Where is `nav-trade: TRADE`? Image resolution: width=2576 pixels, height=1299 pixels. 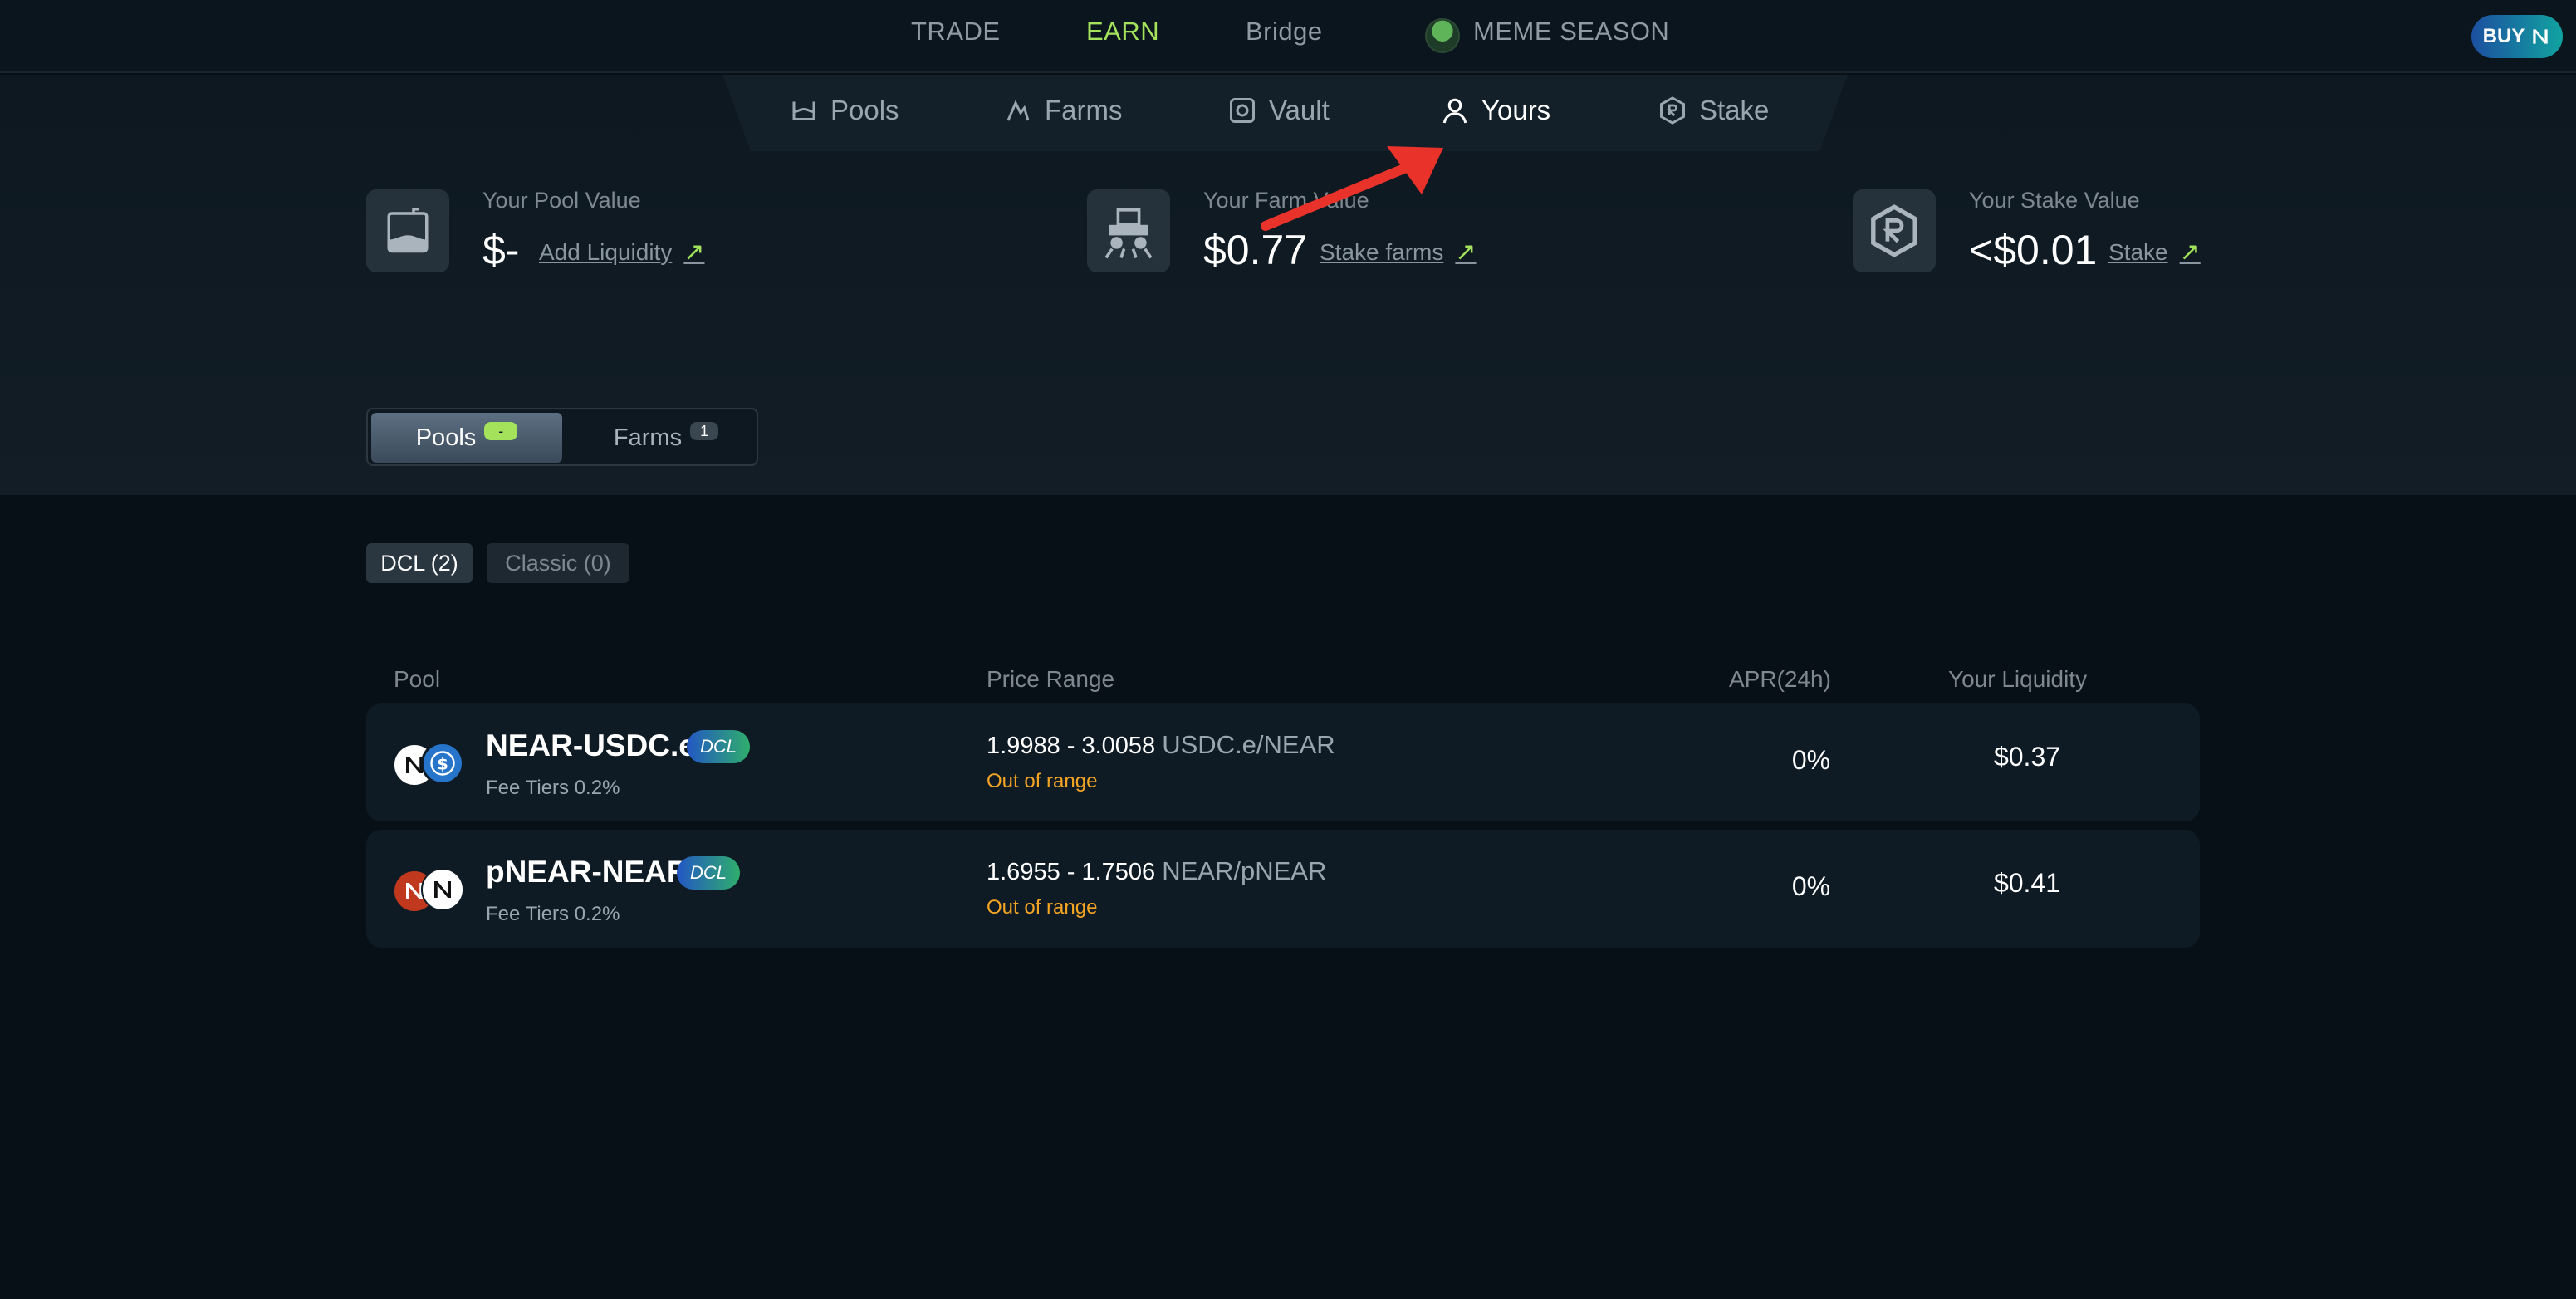
nav-trade: TRADE is located at coordinates (956, 32).